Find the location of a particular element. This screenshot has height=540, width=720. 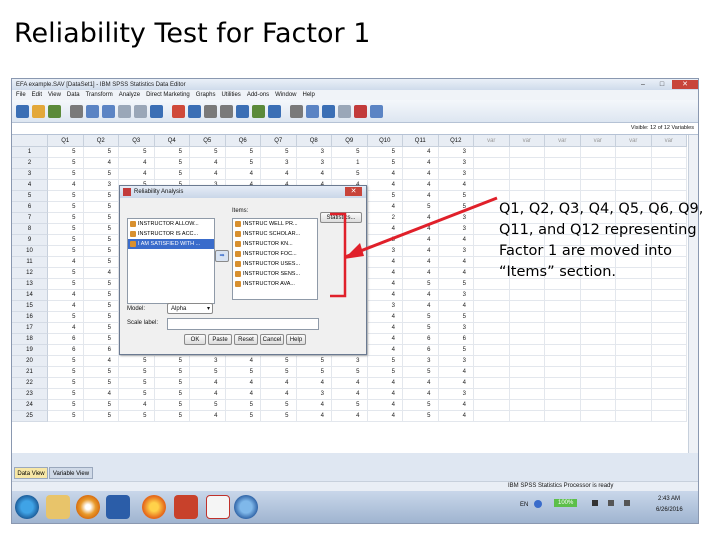

items-bracket is located at coordinates (338, 255).